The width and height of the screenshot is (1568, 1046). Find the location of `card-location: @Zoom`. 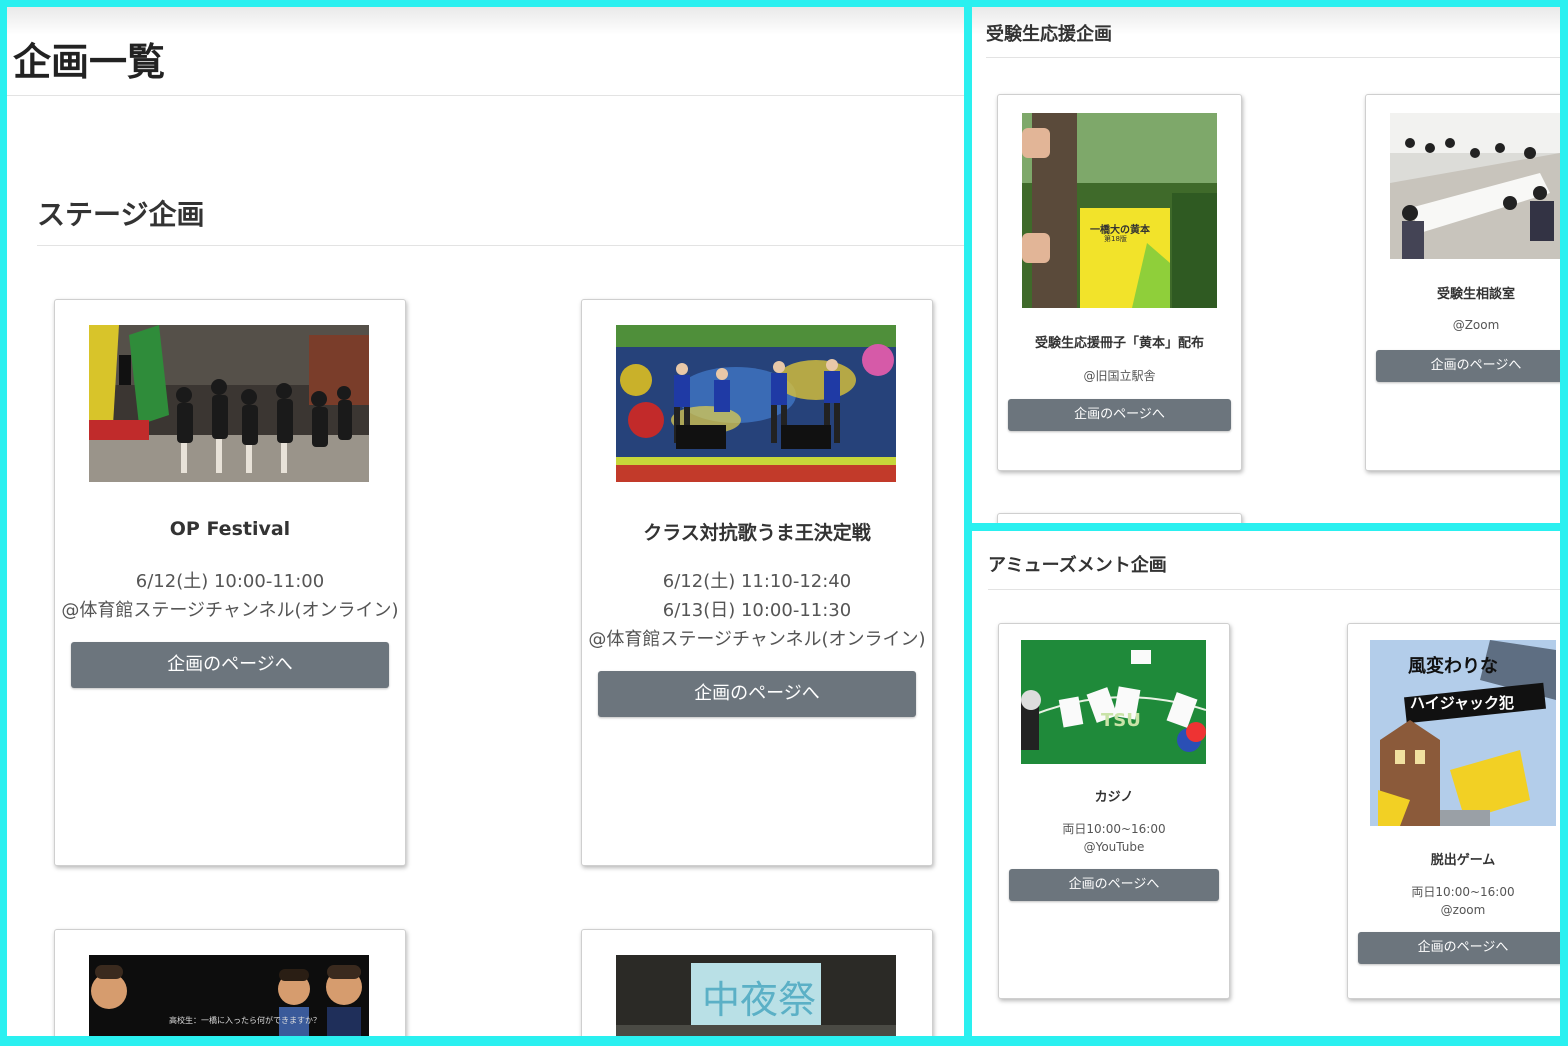

card-location: @Zoom is located at coordinates (1476, 325).